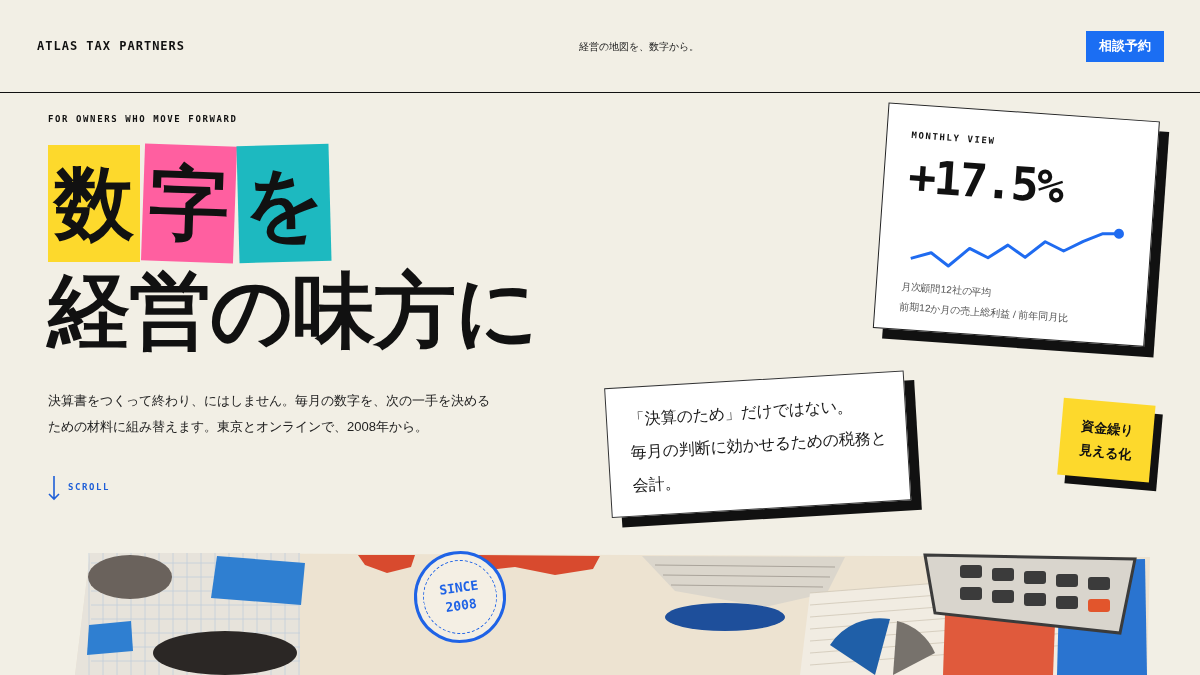  What do you see at coordinates (461, 606) in the screenshot?
I see `badge-year: 2008` at bounding box center [461, 606].